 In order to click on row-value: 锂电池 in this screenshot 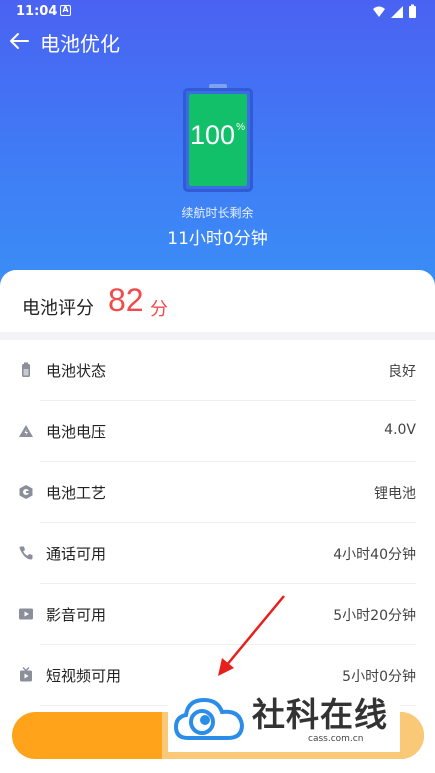, I will do `click(395, 494)`.